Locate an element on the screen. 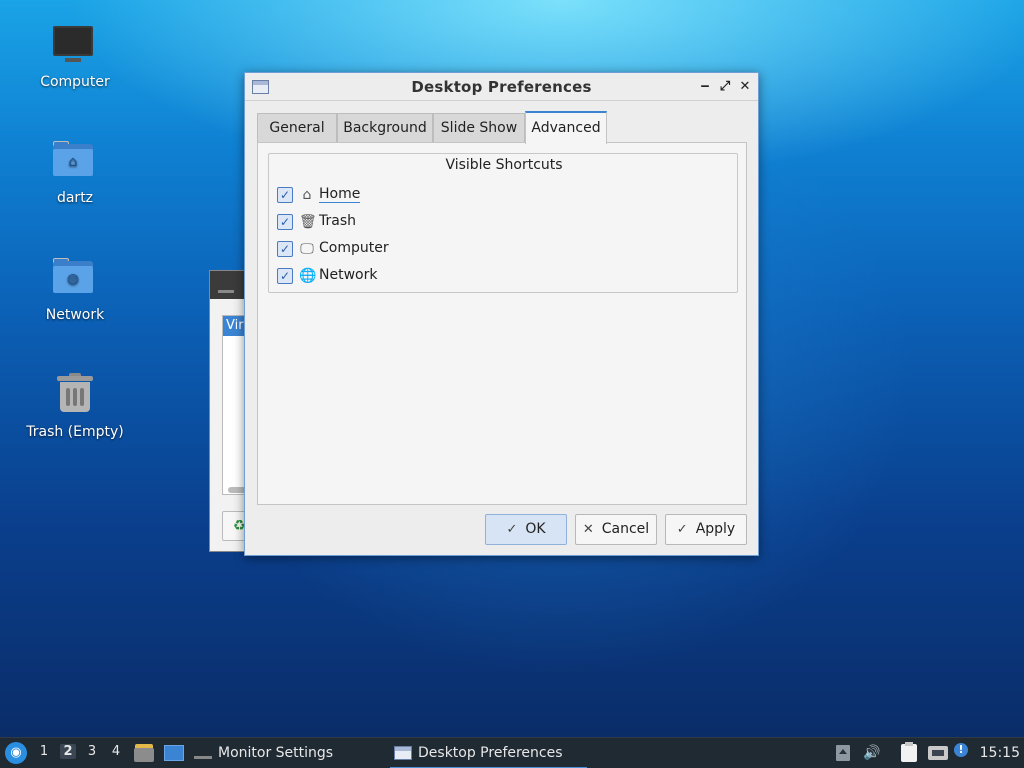 The image size is (1024, 768). task-label: Monitor Settings is located at coordinates (276, 753).